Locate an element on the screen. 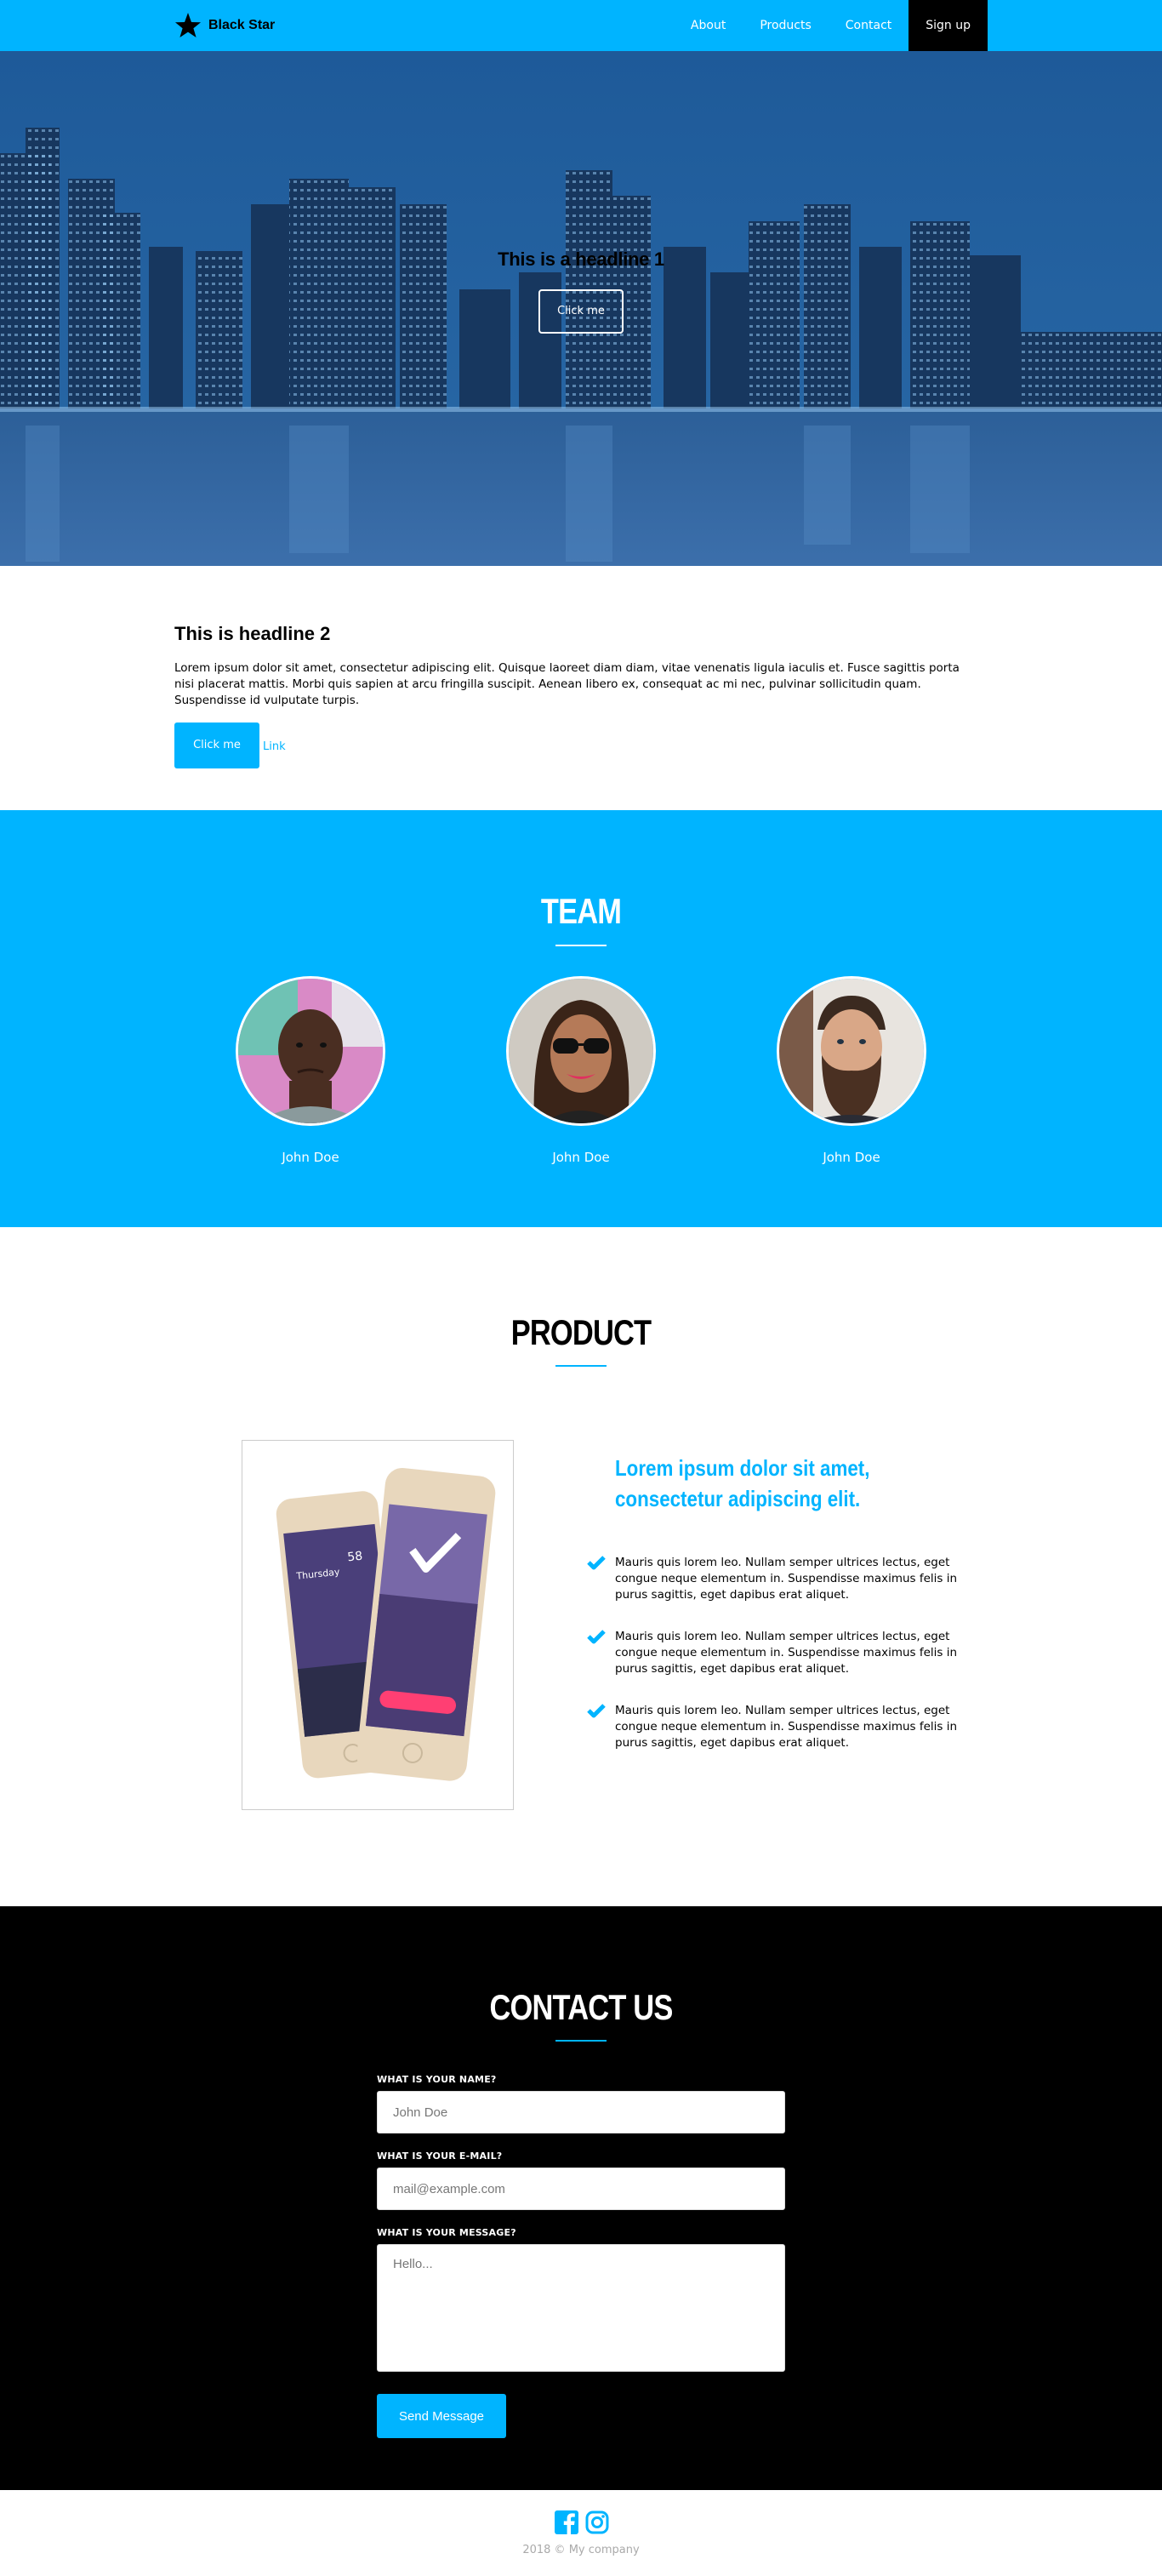 This screenshot has height=2576, width=1162. hero-content: This is a headline 1 Click me is located at coordinates (581, 291).